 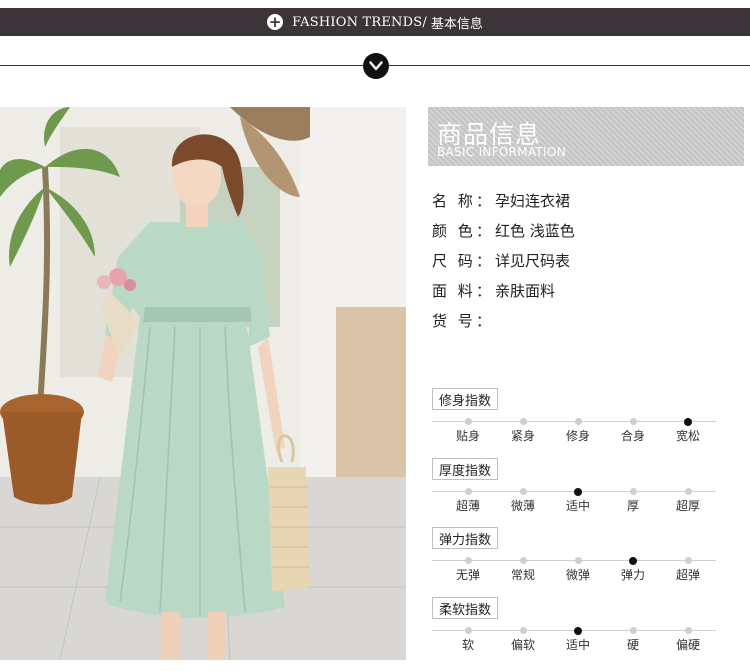 I want to click on field-size: 尺 码： 详见尺码表, so click(x=501, y=261).